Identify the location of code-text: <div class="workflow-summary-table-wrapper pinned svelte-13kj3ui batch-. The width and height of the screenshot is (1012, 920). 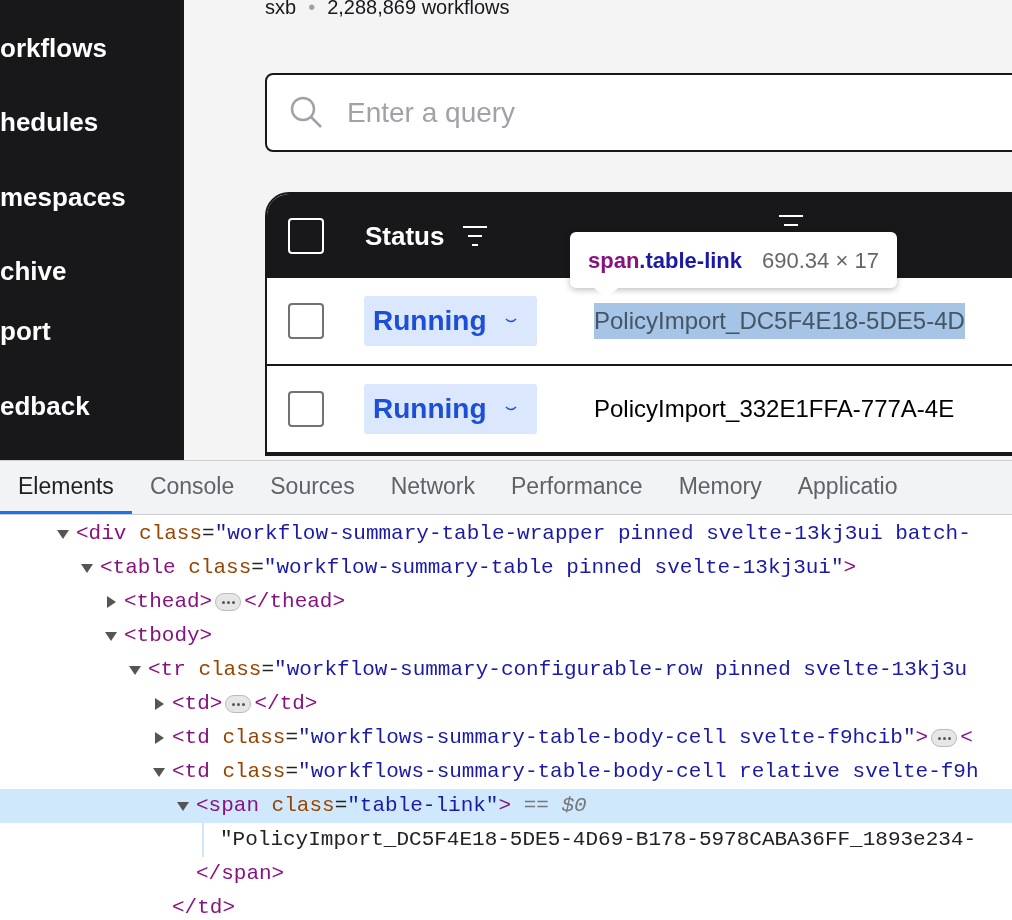
(523, 534).